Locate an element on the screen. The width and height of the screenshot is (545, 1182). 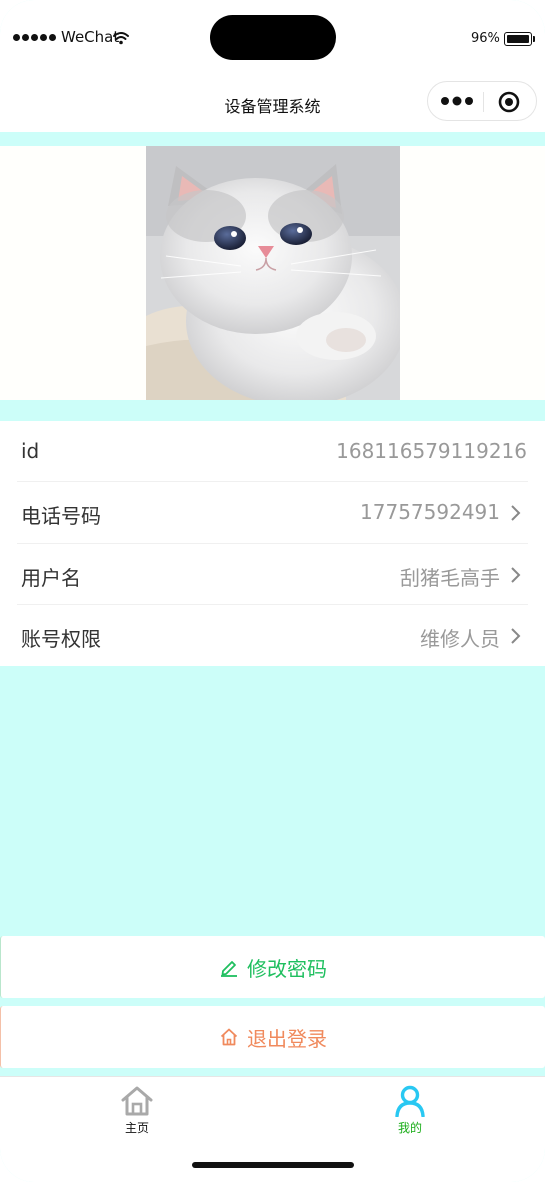
row-label: 用户名 is located at coordinates (51, 577).